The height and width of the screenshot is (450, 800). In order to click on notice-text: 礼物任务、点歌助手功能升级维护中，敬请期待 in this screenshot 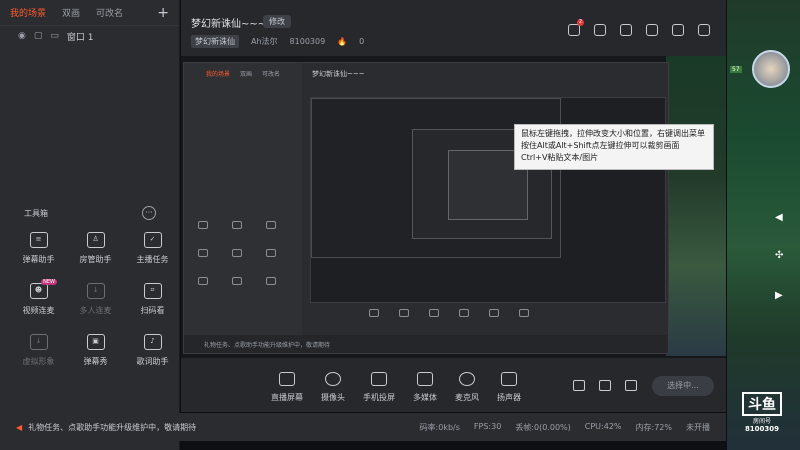, I will do `click(112, 427)`.